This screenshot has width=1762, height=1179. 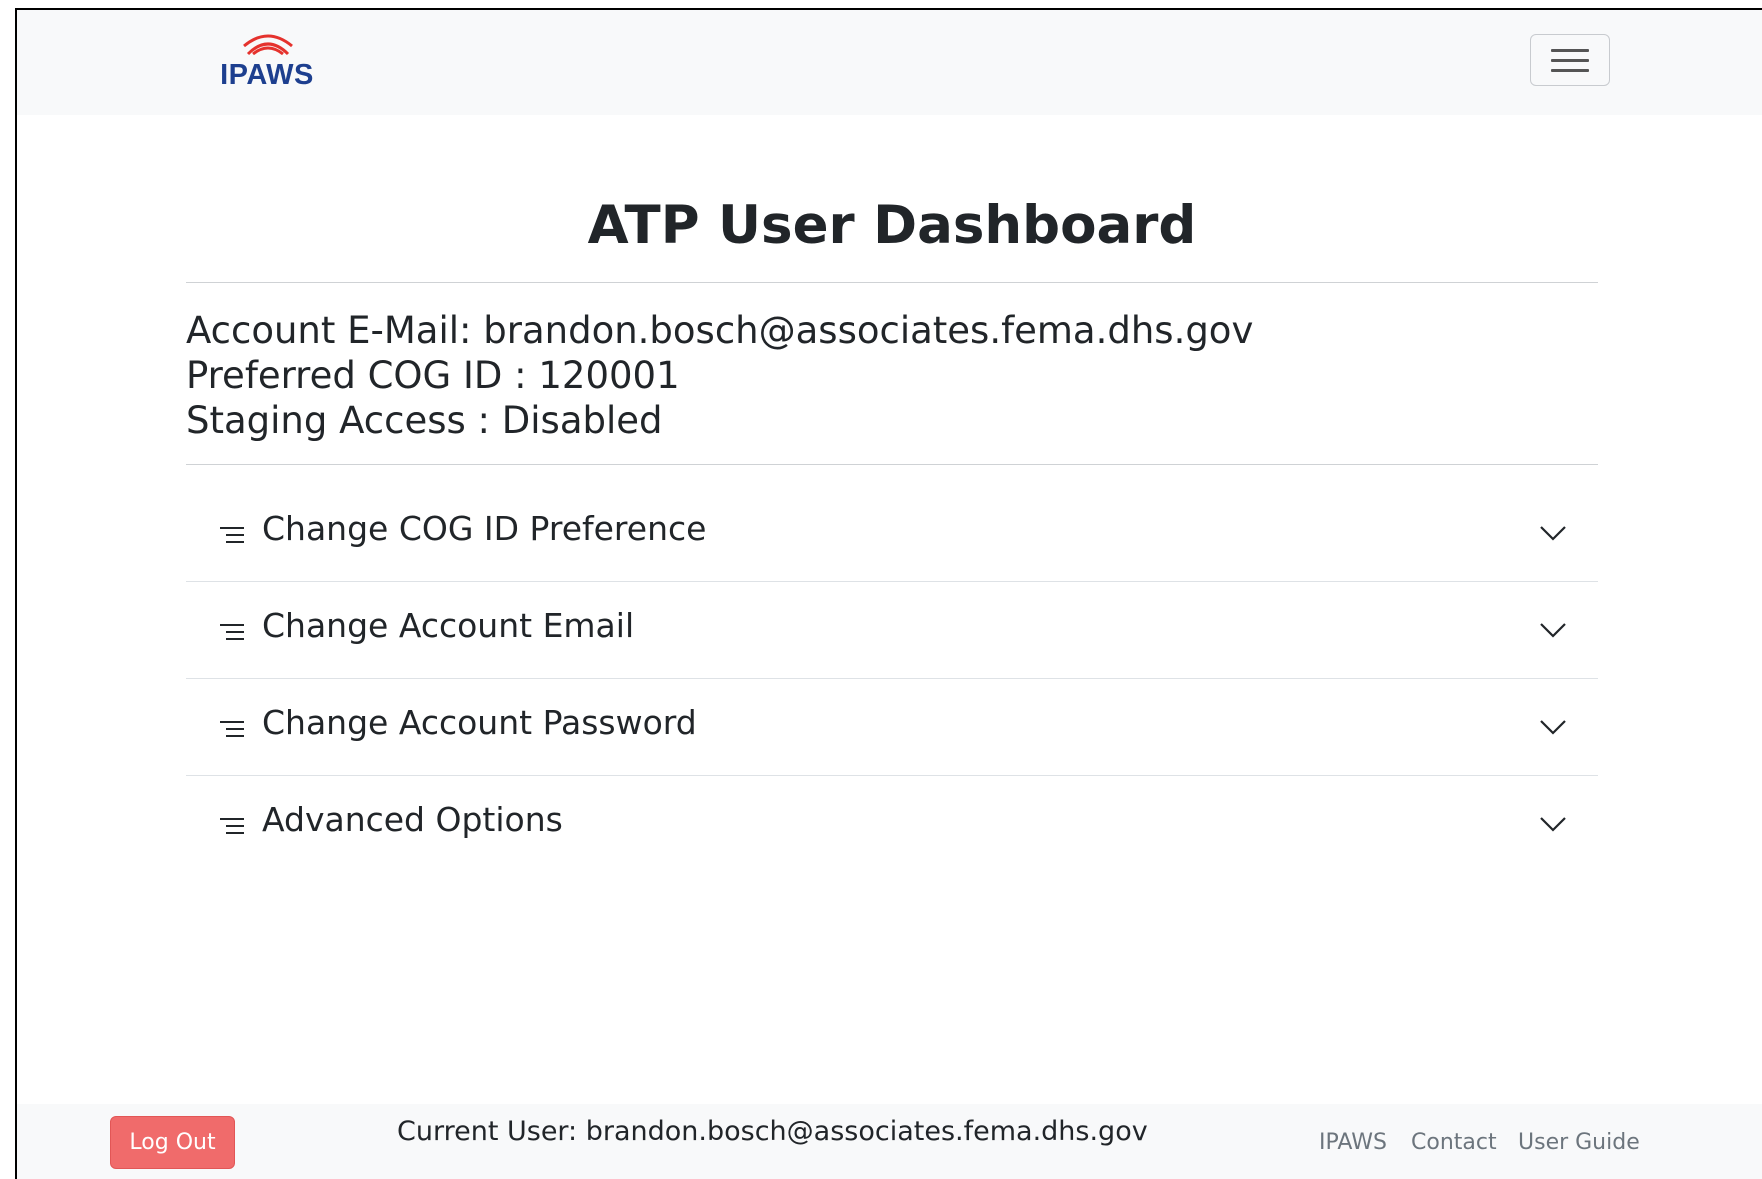 I want to click on staging-access-info: Staging Access : Disabled, so click(x=424, y=420).